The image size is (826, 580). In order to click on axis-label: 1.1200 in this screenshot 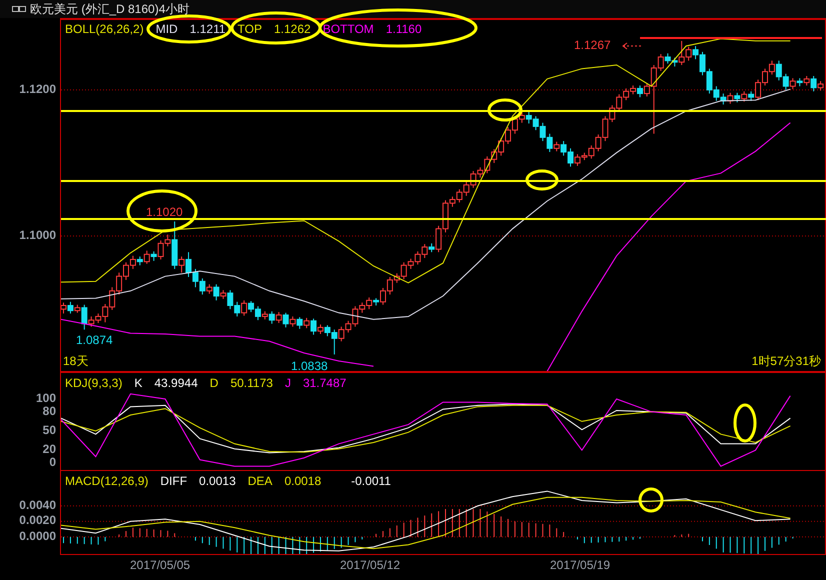, I will do `click(37, 89)`.